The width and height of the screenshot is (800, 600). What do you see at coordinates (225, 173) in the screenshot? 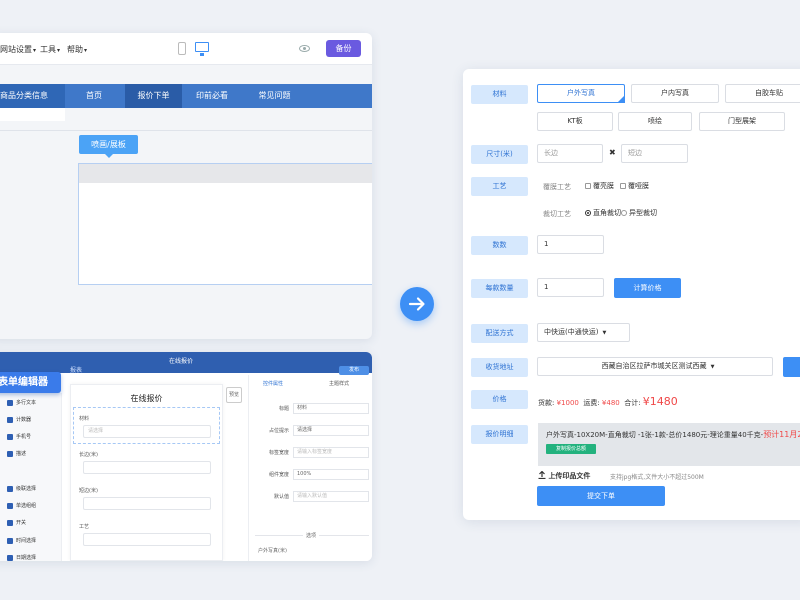
I see `canvas-block-header` at bounding box center [225, 173].